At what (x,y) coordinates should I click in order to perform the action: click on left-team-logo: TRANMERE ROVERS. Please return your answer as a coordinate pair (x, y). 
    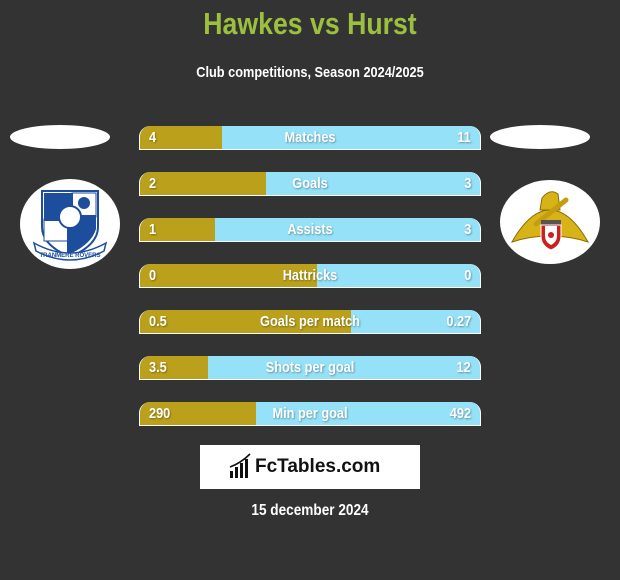
    Looking at the image, I should click on (70, 224).